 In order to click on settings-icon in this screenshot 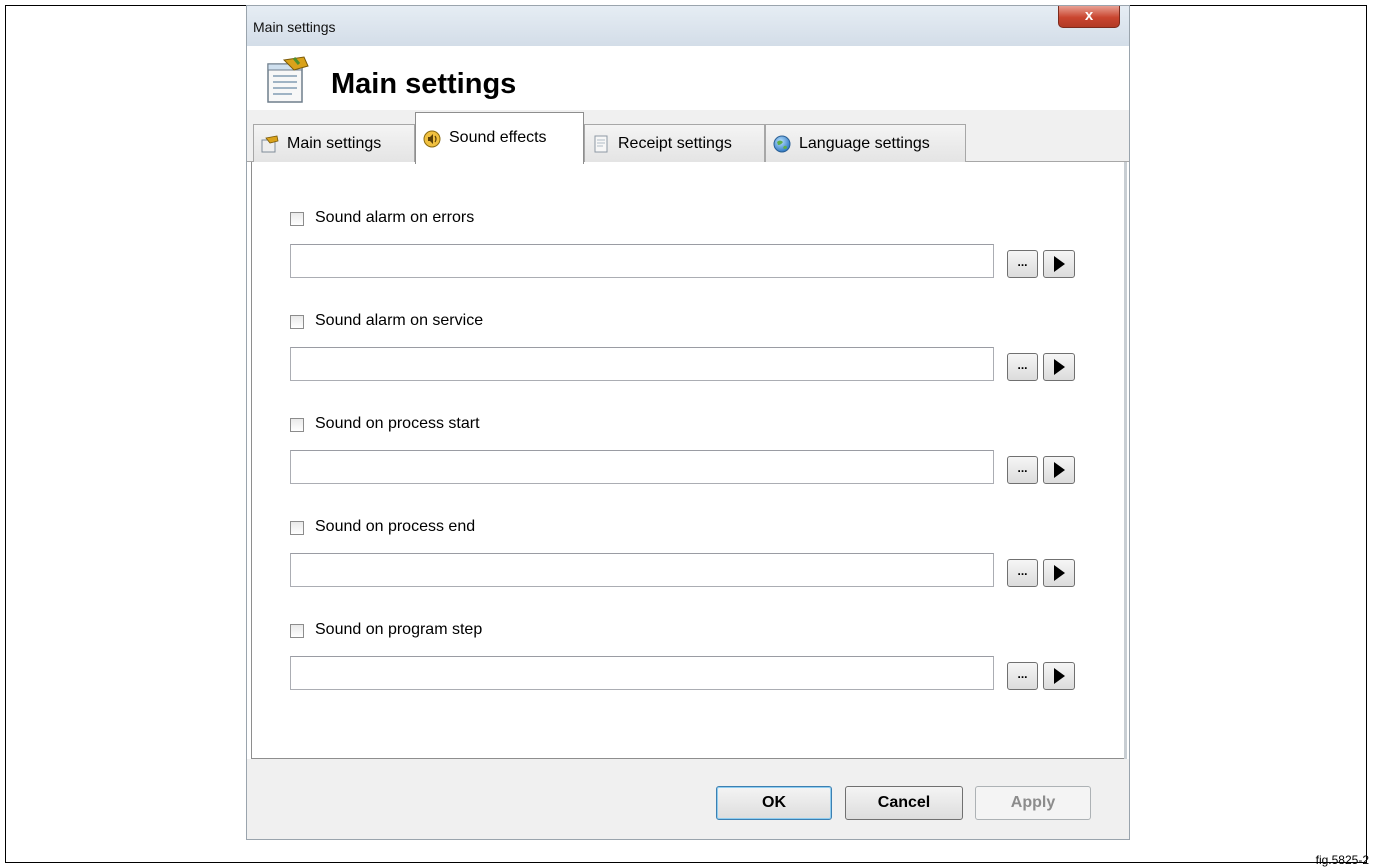, I will do `click(270, 143)`.